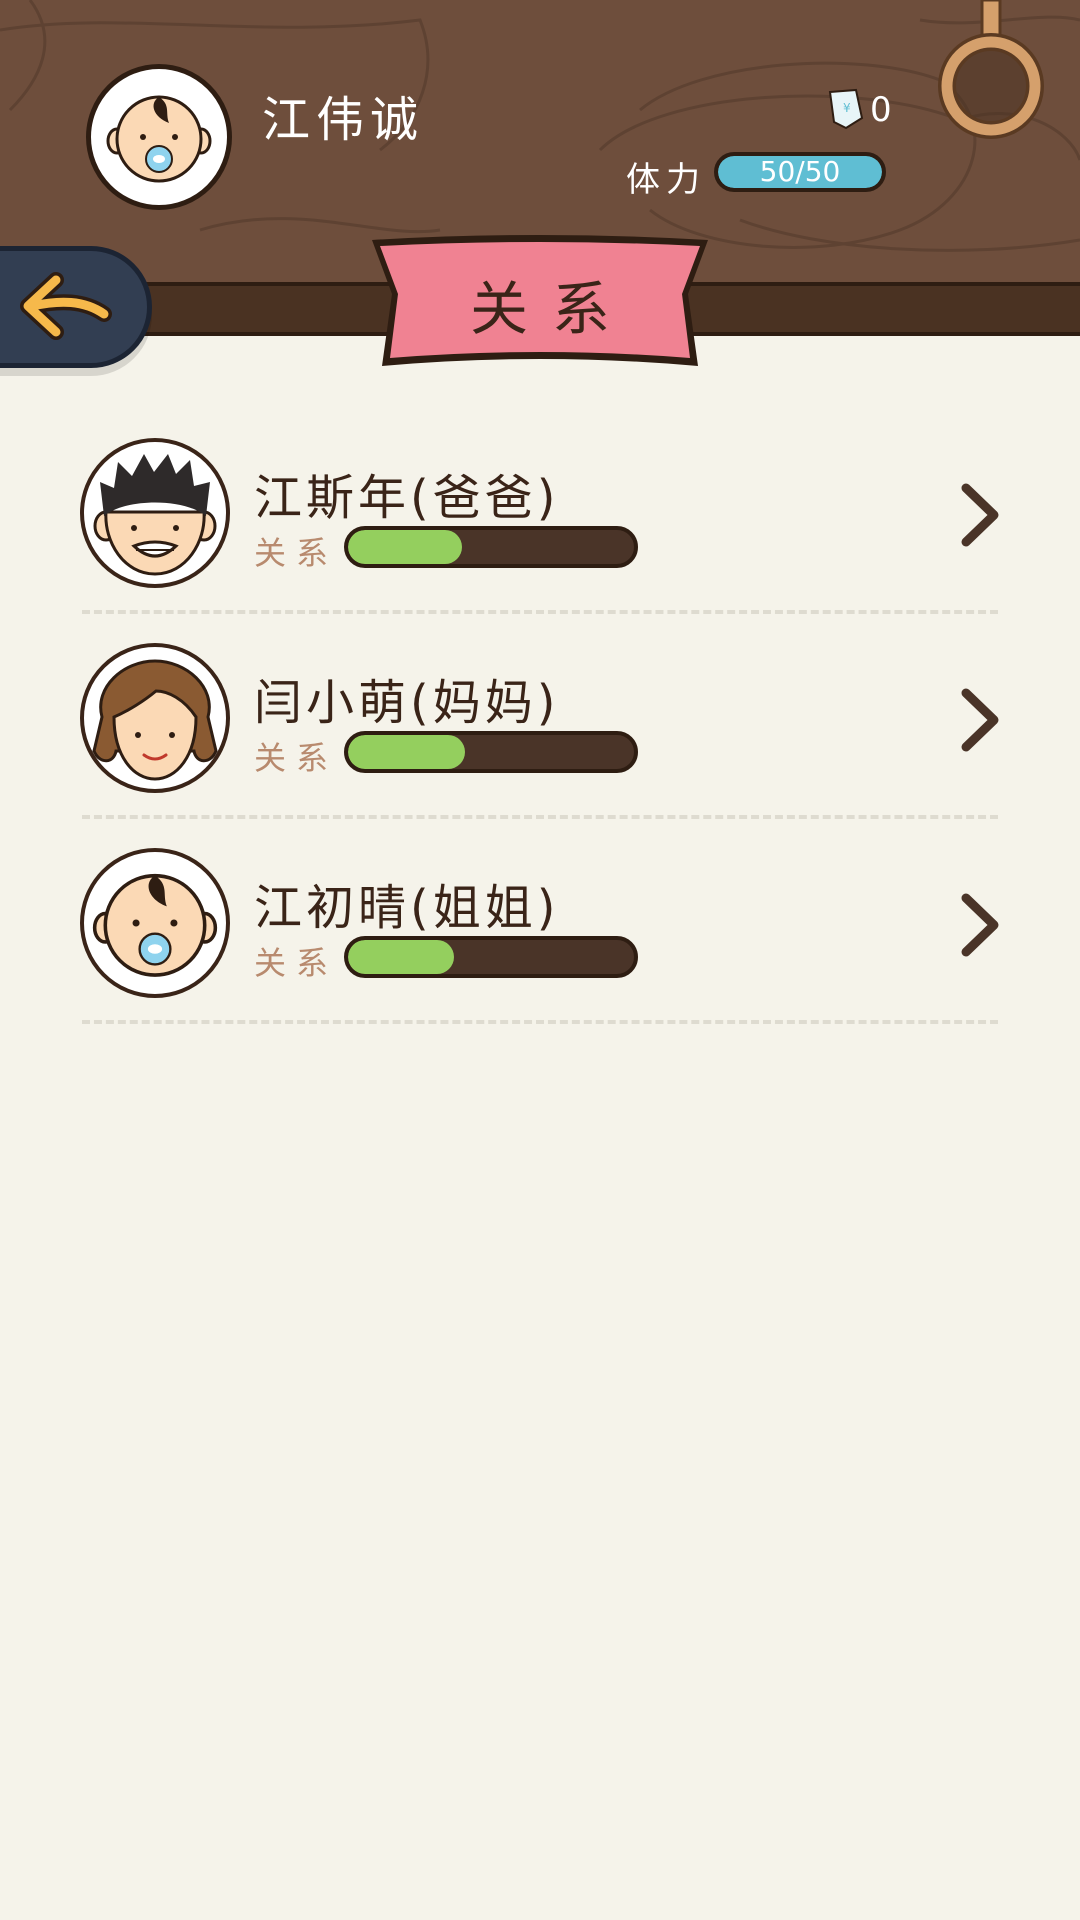 The height and width of the screenshot is (1920, 1080). I want to click on list-item: 江斯年(爸爸) 关系, so click(540, 532).